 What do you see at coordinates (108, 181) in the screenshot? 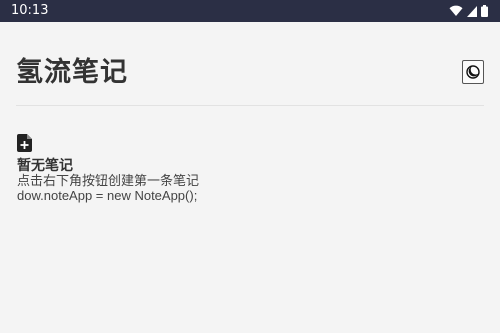
I see `empty-state-hint: 点击右下角按钮创建第一条笔记` at bounding box center [108, 181].